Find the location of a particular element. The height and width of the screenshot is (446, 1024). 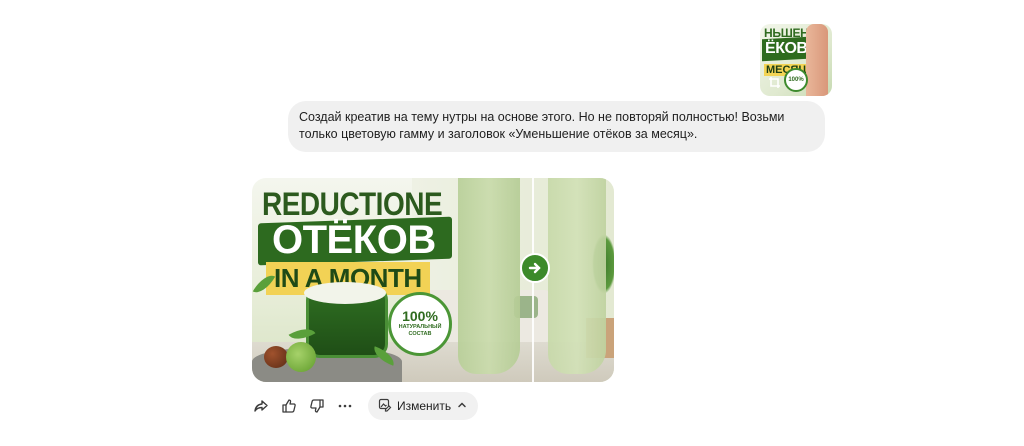

edit-button: Изменить is located at coordinates (423, 406).